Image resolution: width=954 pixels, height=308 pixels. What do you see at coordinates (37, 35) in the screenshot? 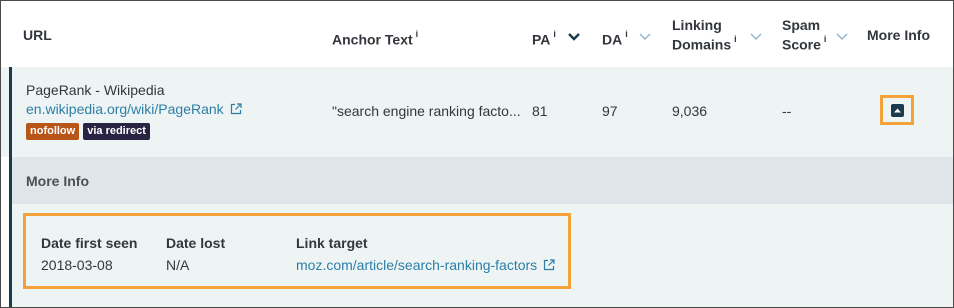
I see `column-header-url: URL` at bounding box center [37, 35].